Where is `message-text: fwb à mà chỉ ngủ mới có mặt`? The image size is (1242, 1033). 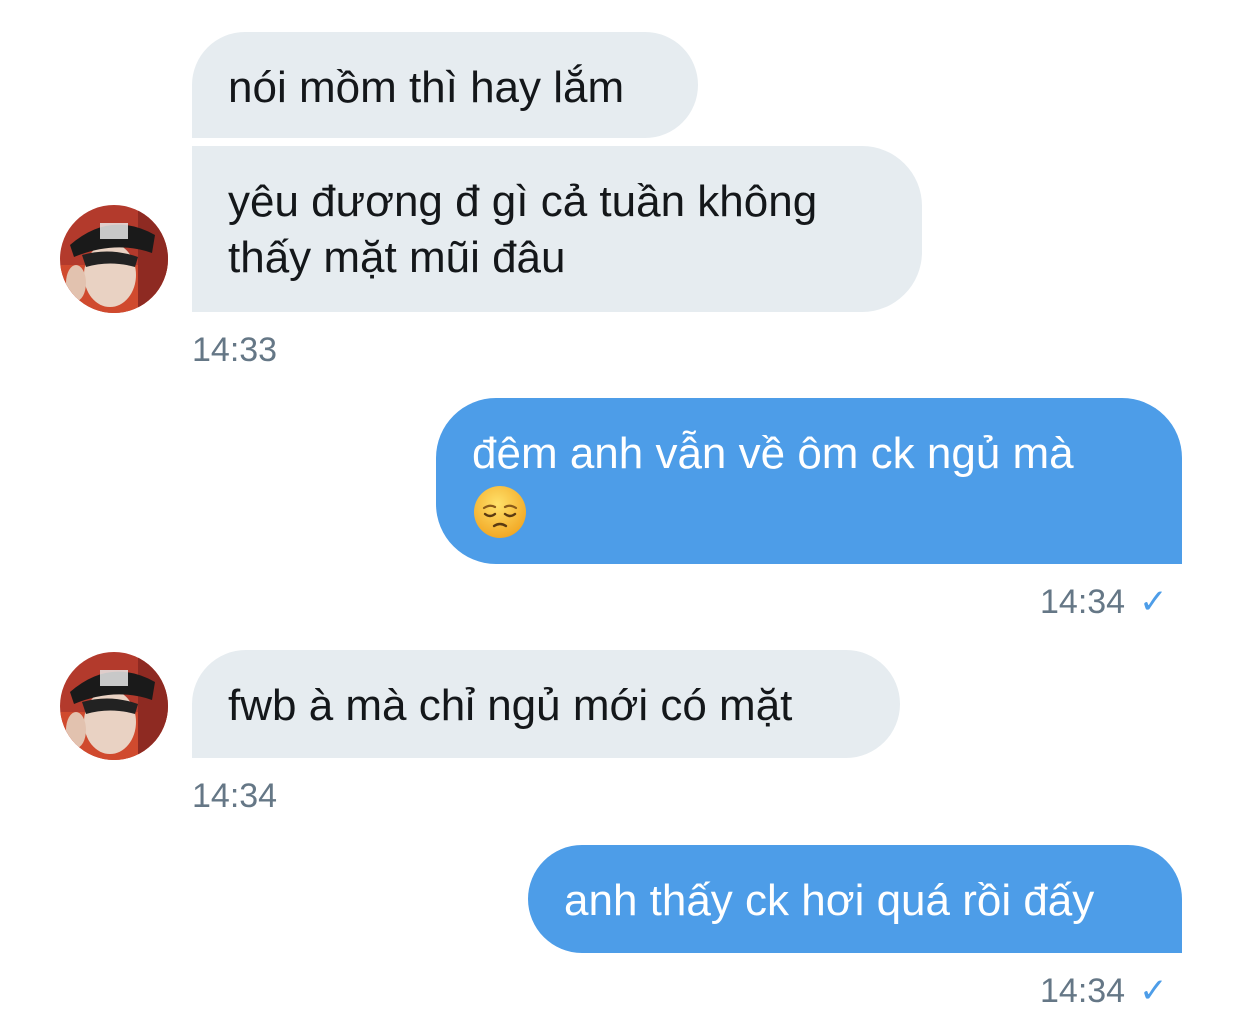
message-text: fwb à mà chỉ ngủ mới có mặt is located at coordinates (510, 705).